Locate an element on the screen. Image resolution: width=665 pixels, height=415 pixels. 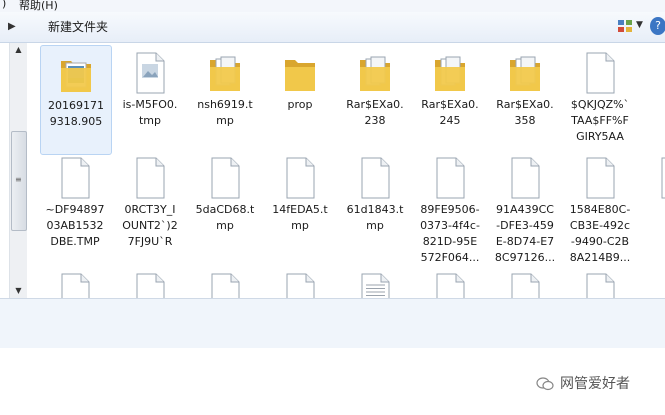
file-name: 20169171 9318.905 is located at coordinates (76, 113).